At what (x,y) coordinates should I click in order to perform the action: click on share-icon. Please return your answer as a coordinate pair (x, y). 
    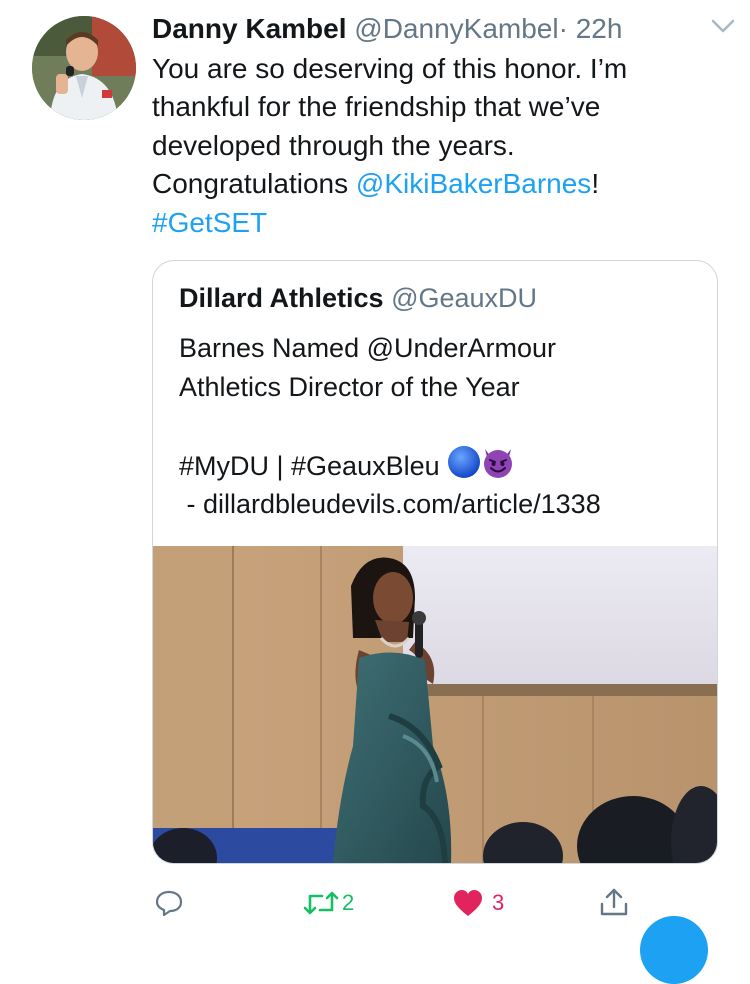
    Looking at the image, I should click on (614, 902).